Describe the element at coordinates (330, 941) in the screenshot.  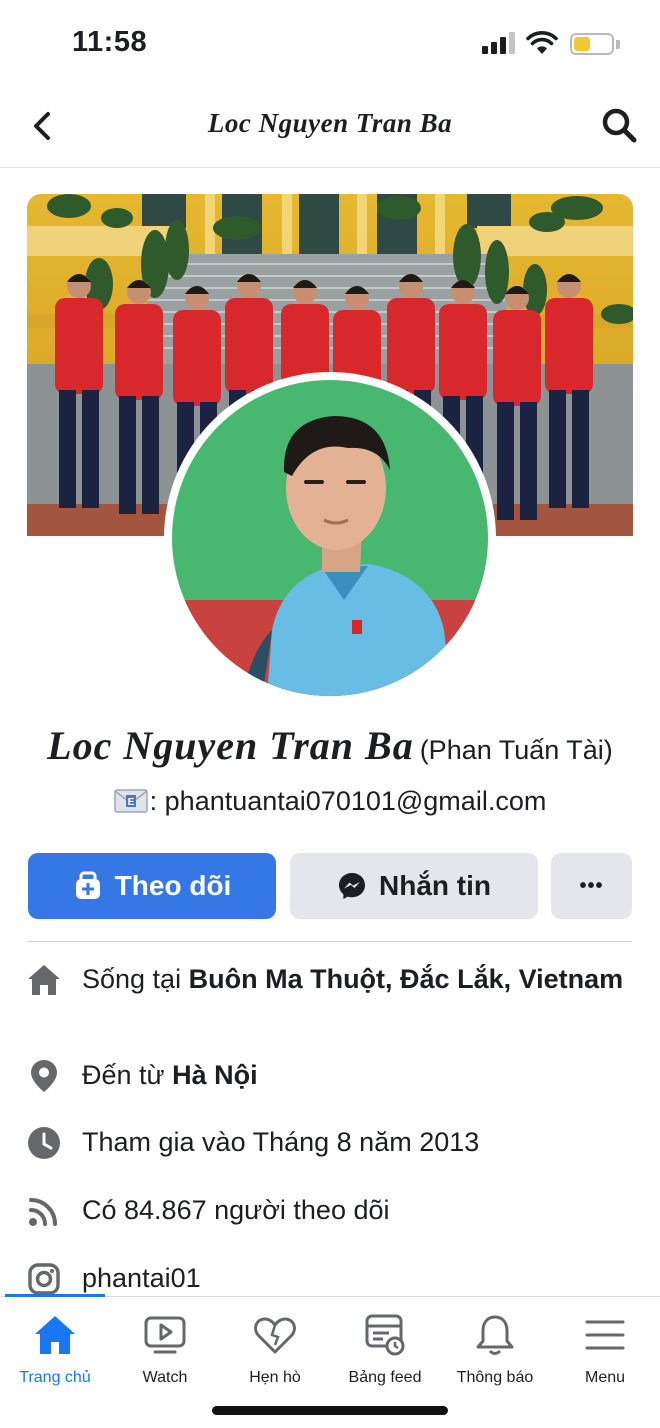
I see `section-divider` at that location.